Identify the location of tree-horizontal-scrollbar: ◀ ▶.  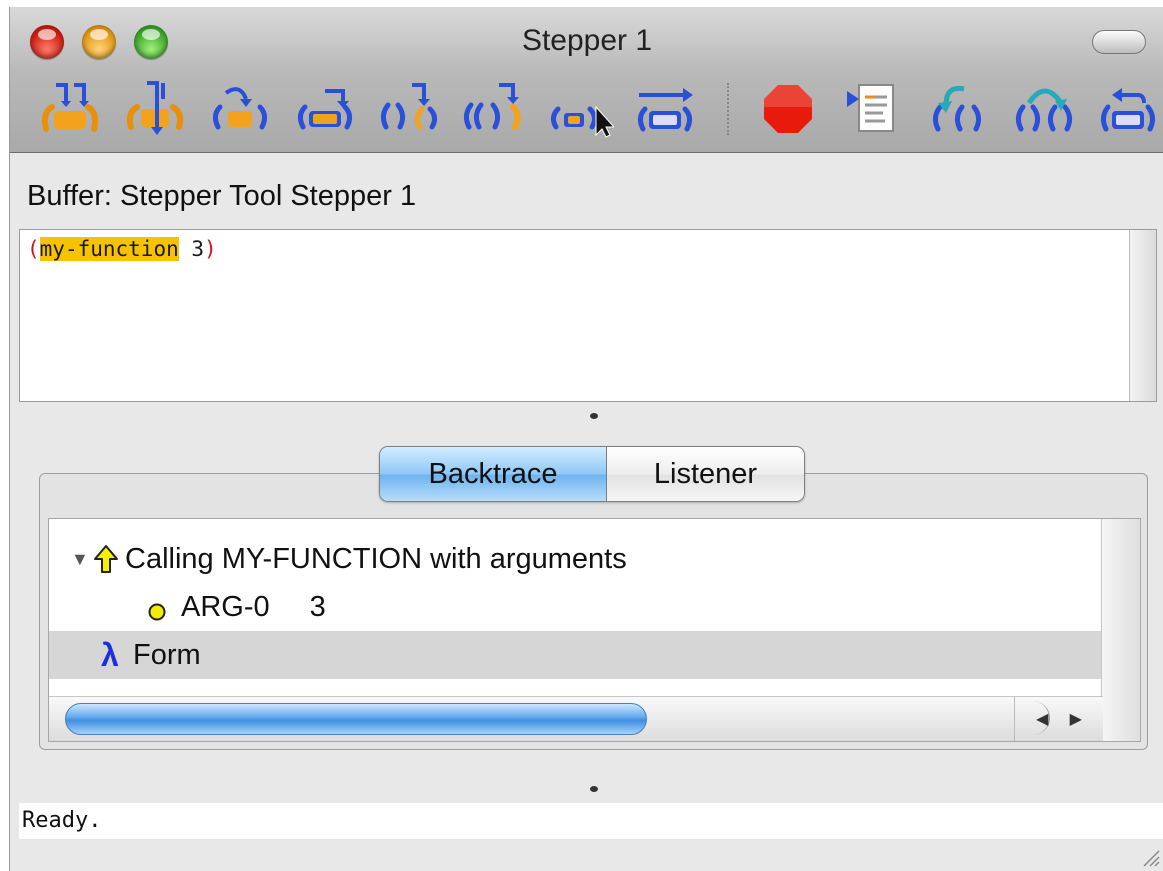
(576, 718).